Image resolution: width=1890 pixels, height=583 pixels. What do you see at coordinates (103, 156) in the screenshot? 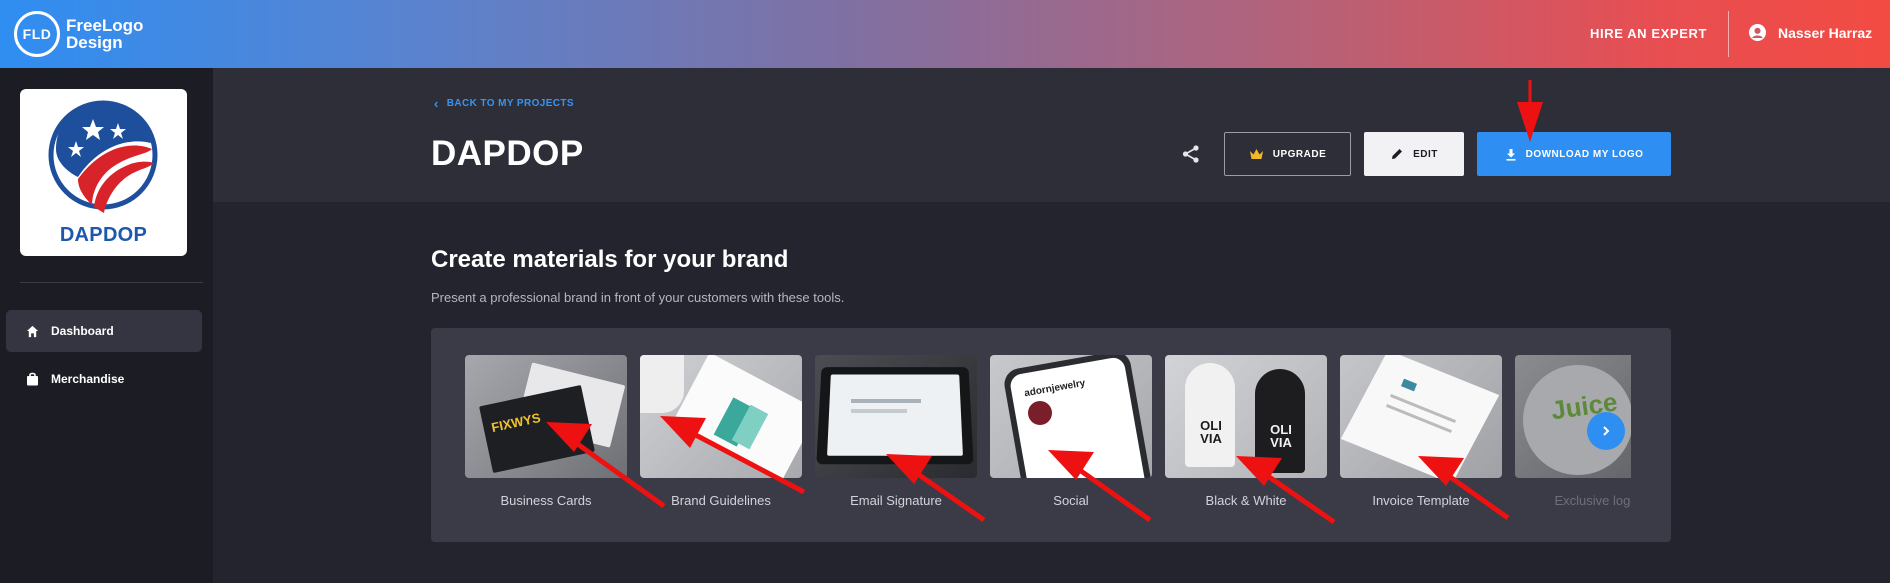
I see `logo-emblem` at bounding box center [103, 156].